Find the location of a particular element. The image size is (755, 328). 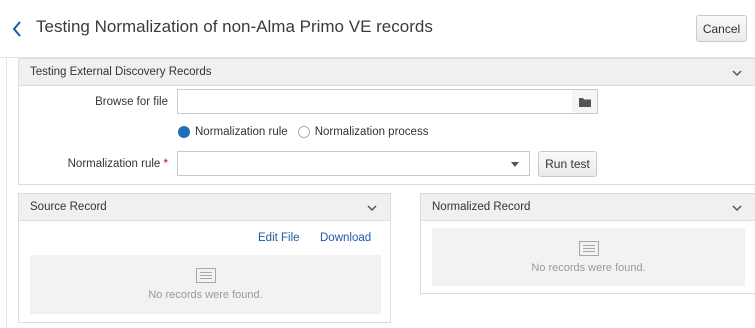

required-marker: * is located at coordinates (165, 164).